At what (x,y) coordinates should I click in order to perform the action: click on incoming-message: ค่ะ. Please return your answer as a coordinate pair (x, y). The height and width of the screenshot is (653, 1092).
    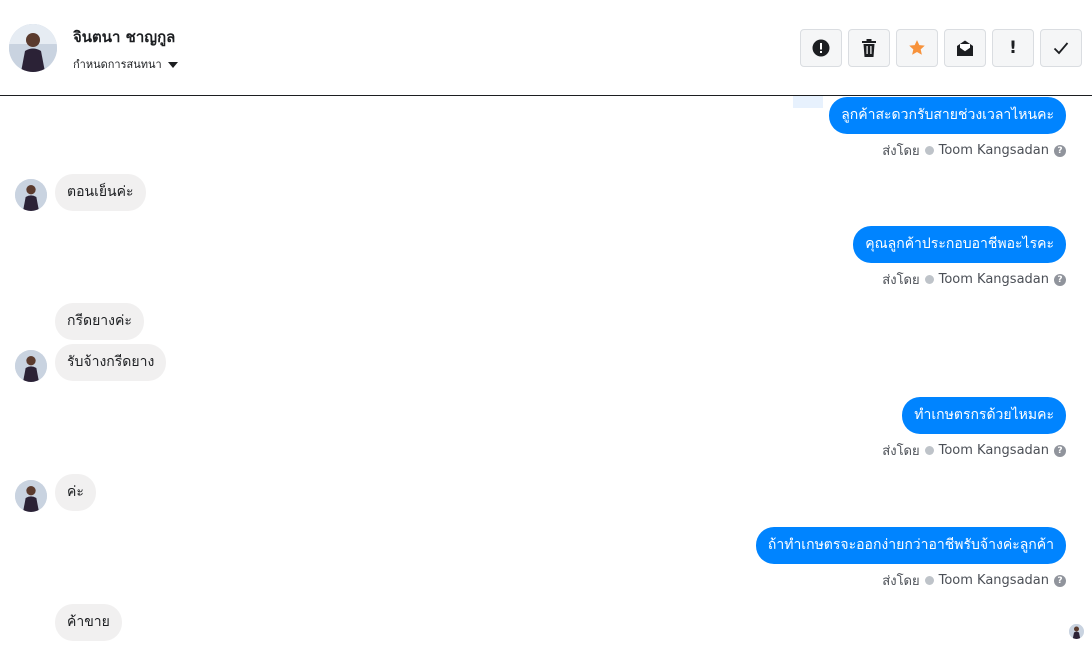
    Looking at the image, I should click on (75, 492).